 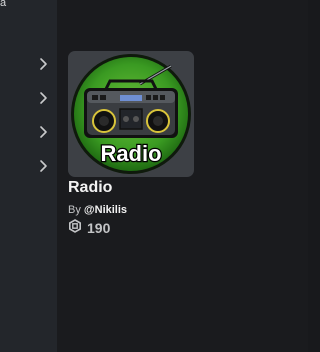 I want to click on item-thumbnail: Radio, so click(x=131, y=114).